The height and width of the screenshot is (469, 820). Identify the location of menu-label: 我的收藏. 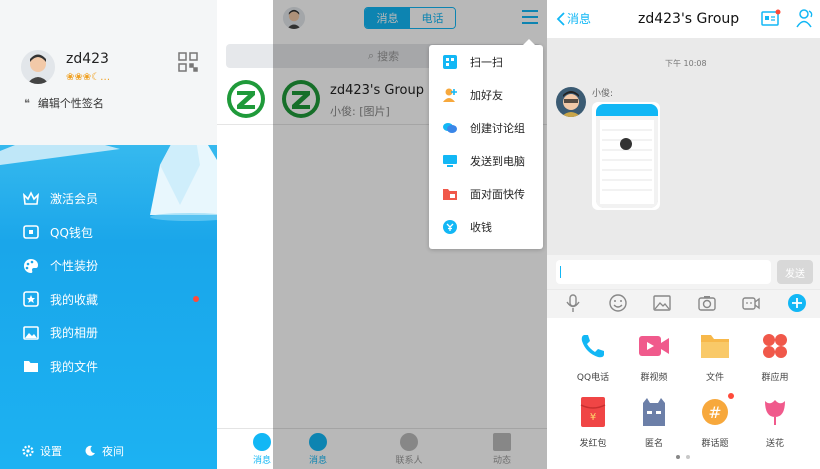
(74, 299).